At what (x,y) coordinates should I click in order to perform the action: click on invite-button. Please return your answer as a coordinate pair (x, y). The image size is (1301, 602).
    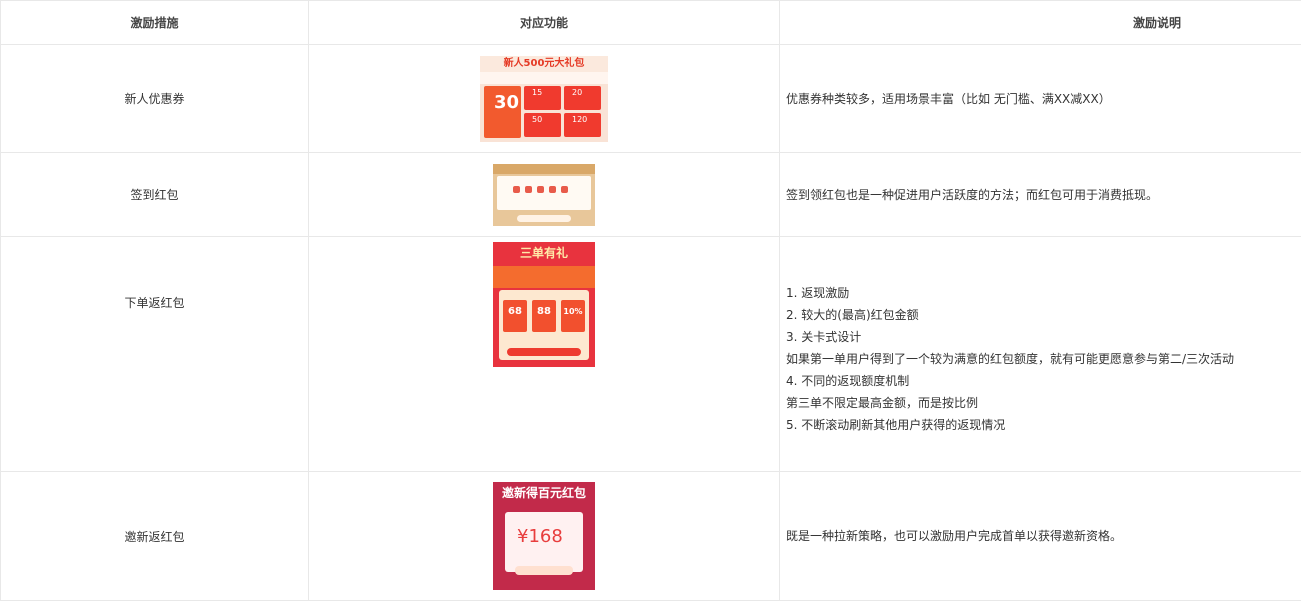
    Looking at the image, I should click on (544, 570).